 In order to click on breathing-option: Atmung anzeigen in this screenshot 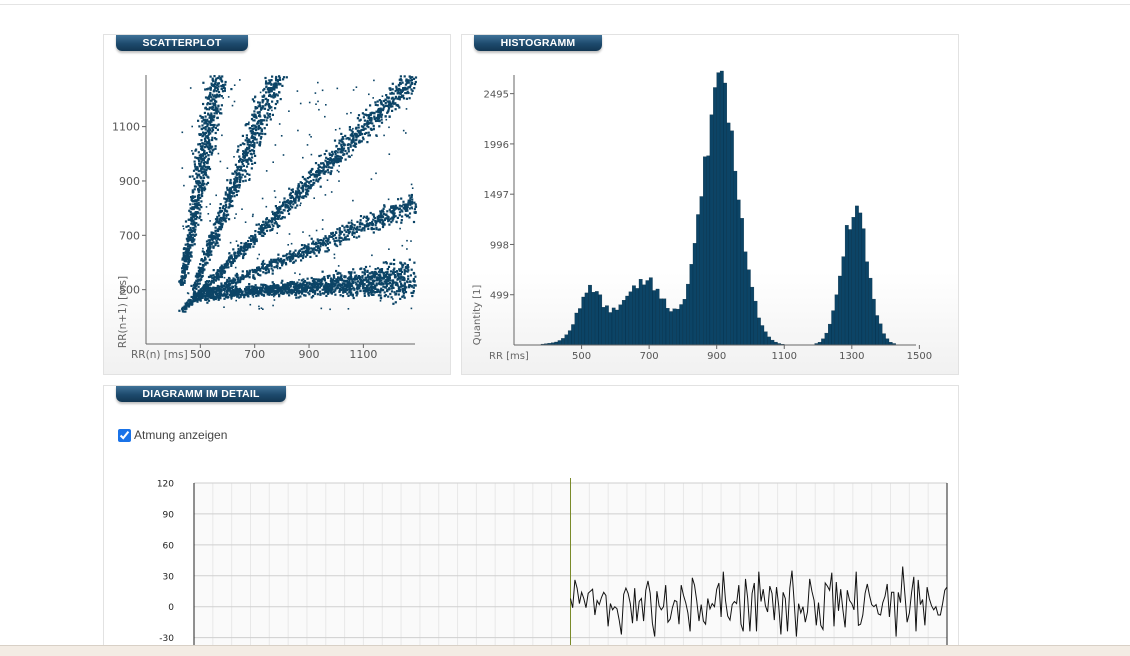, I will do `click(172, 435)`.